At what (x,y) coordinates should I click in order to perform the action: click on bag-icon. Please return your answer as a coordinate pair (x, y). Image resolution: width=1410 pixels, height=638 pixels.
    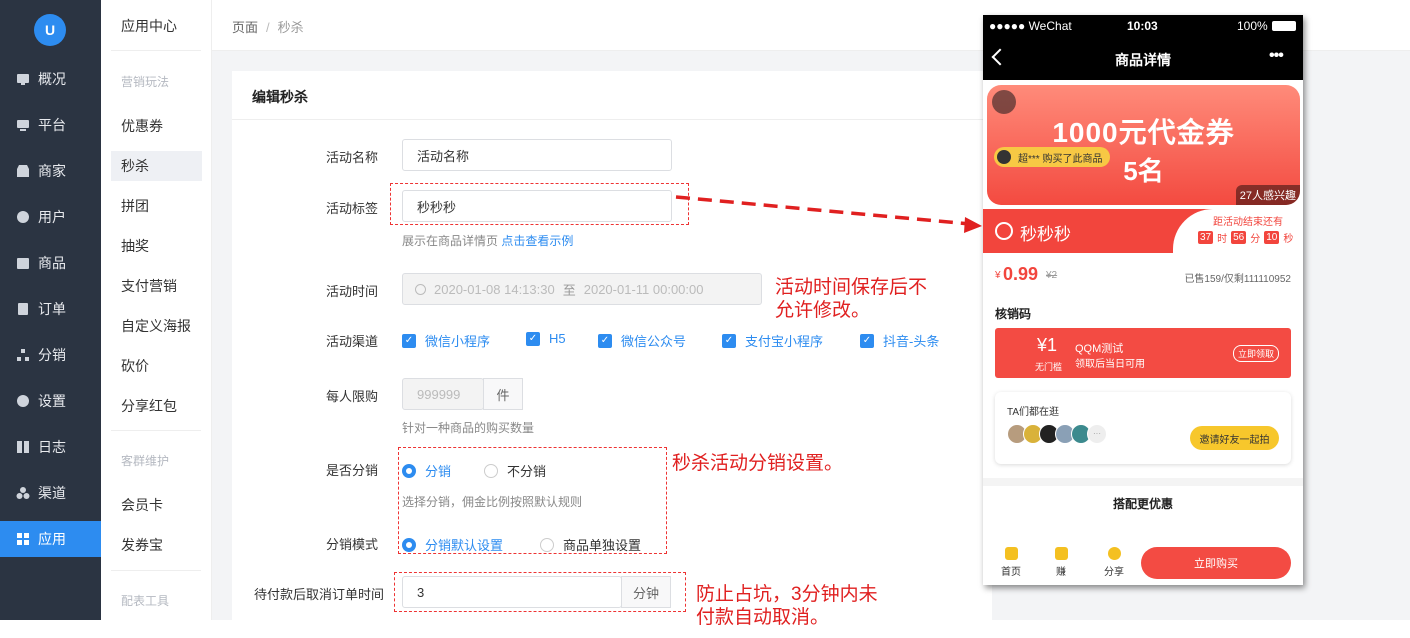
    Looking at the image, I should click on (23, 263).